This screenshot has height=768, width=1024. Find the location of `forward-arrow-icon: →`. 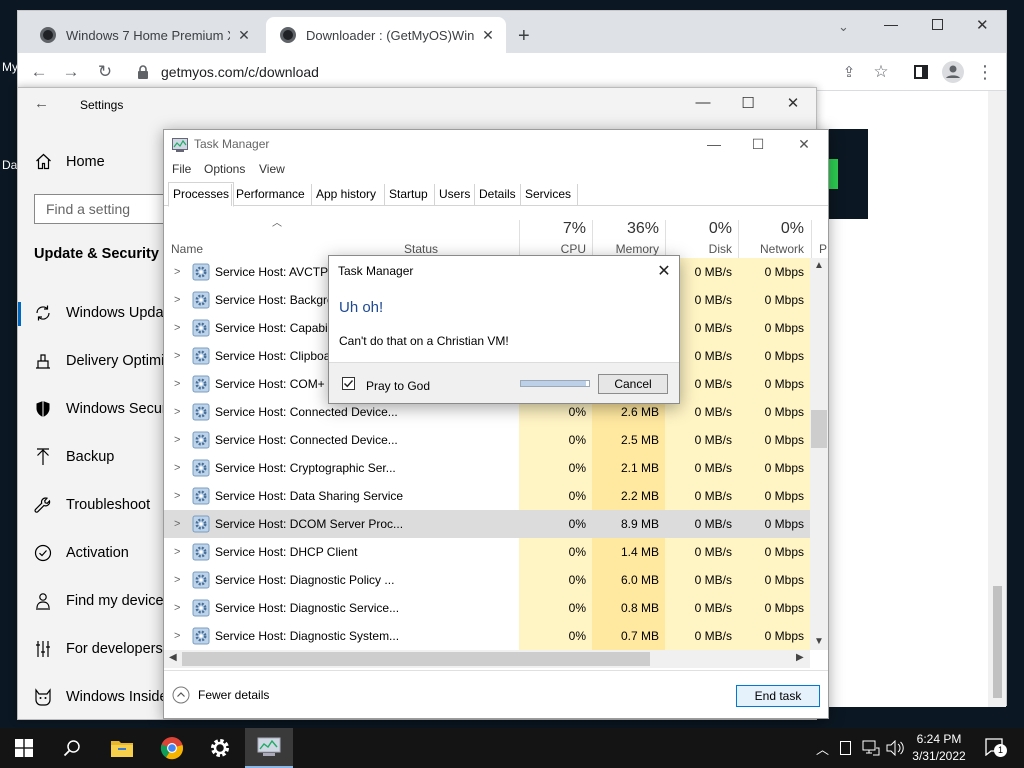

forward-arrow-icon: → is located at coordinates (71, 72).